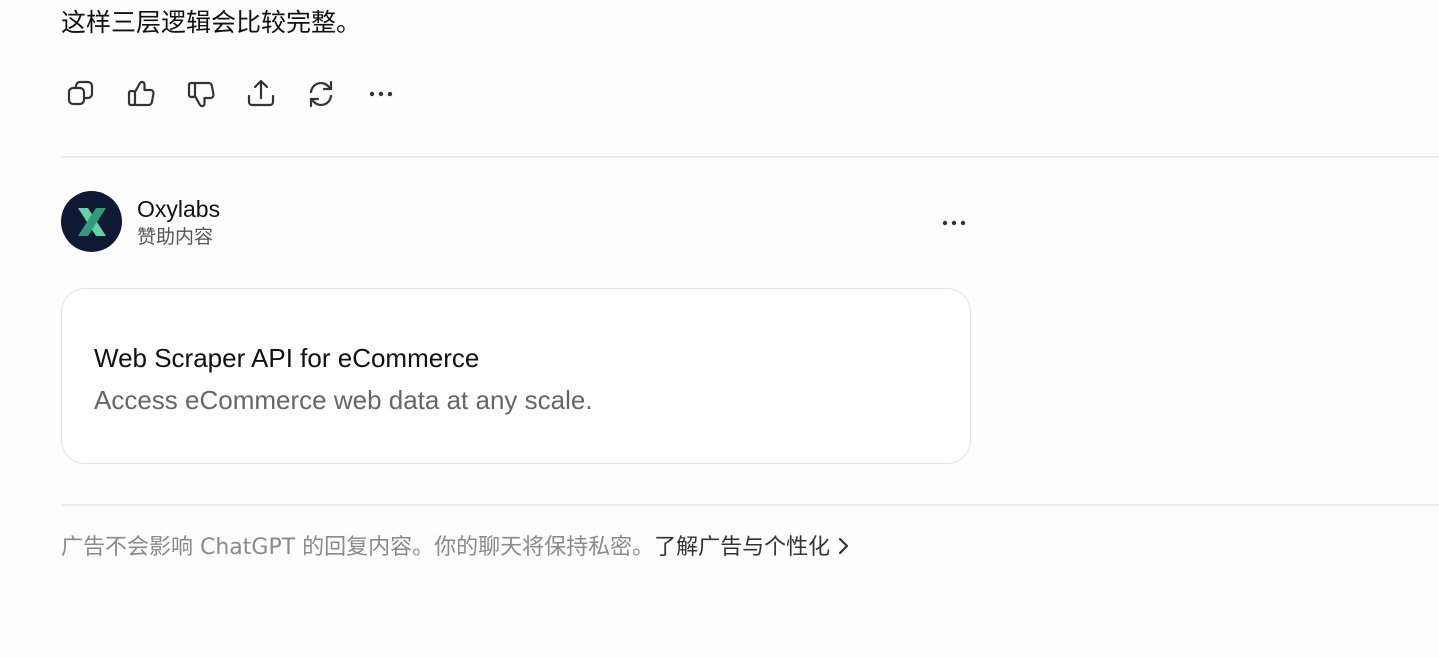 Image resolution: width=1439 pixels, height=658 pixels. I want to click on disclaimer-text: 广告不会影响 ChatGPT 的回复内容。你的聊天将保持私密。, so click(358, 547).